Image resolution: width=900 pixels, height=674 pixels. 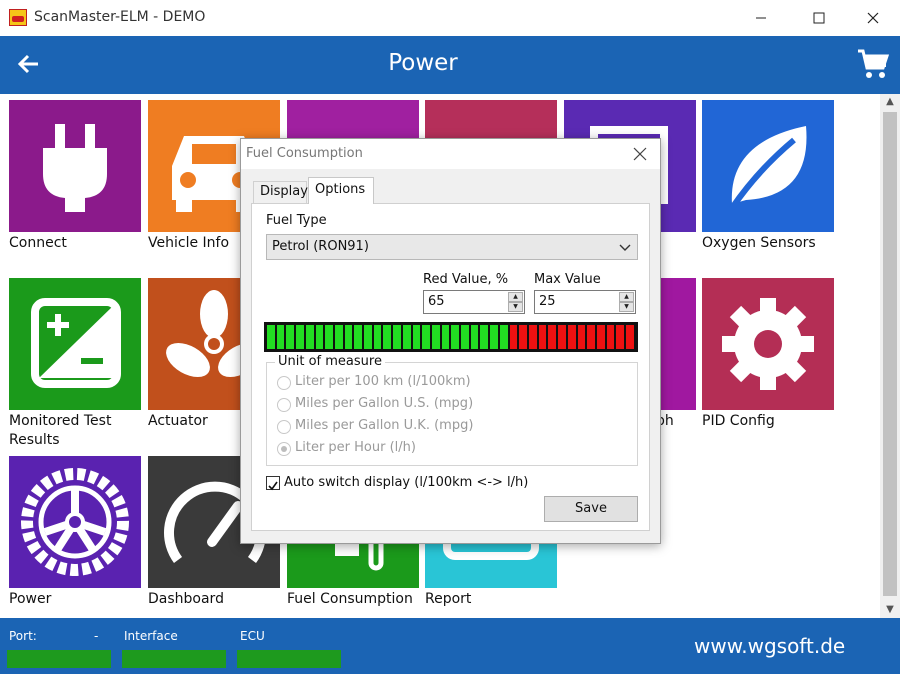 I want to click on dialog-close-button, so click(x=640, y=154).